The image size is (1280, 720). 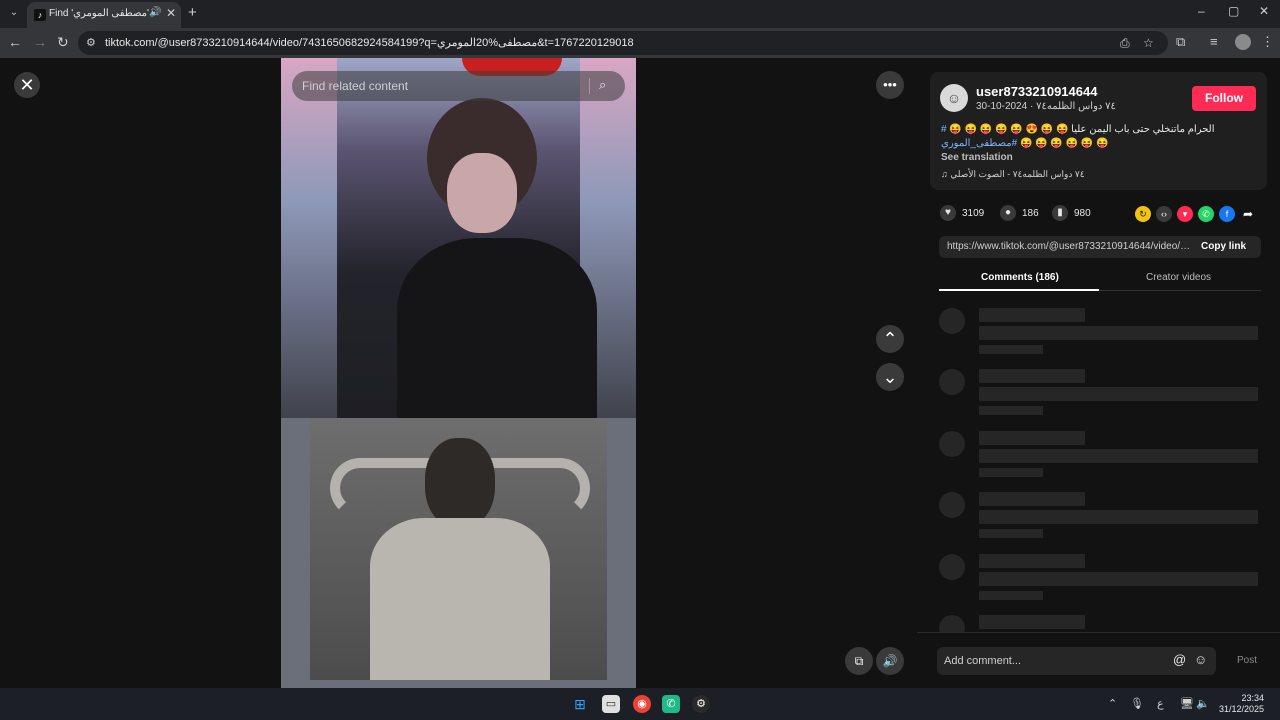 What do you see at coordinates (1160, 703) in the screenshot?
I see `input-language: ع` at bounding box center [1160, 703].